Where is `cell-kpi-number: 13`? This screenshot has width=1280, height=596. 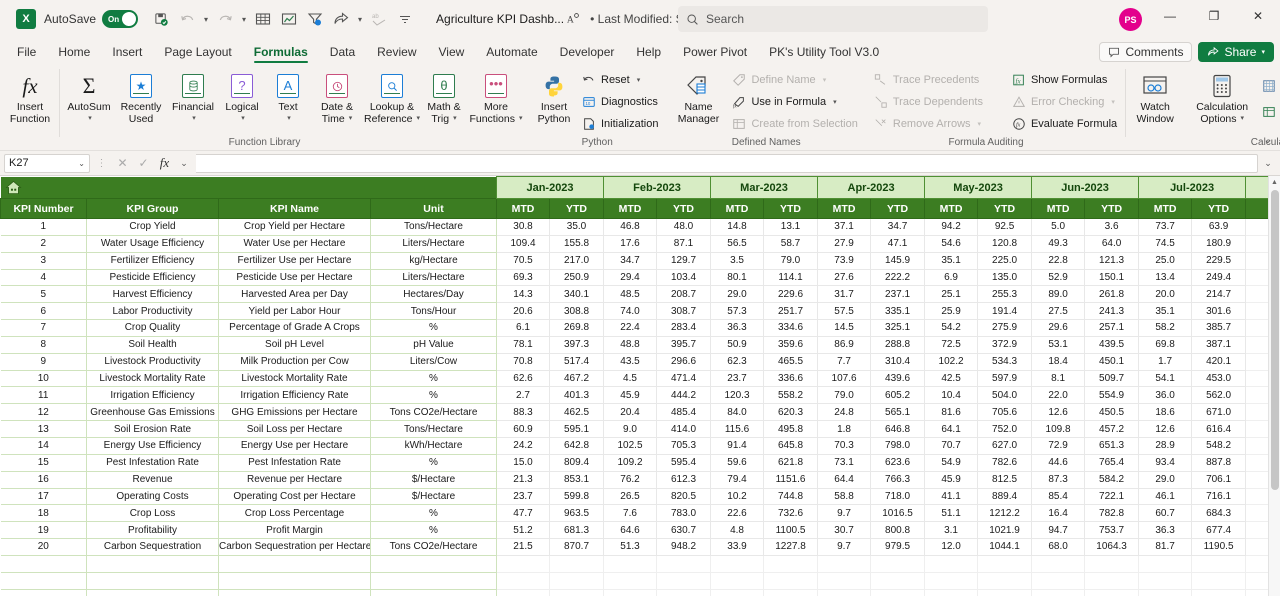 cell-kpi-number: 13 is located at coordinates (43, 429).